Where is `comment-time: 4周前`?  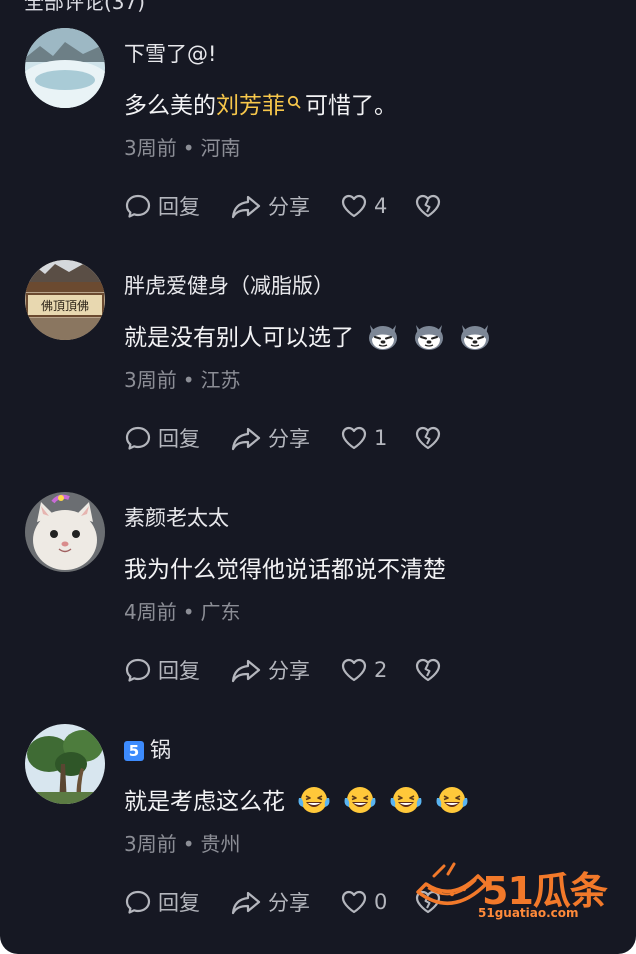
comment-time: 4周前 is located at coordinates (150, 612).